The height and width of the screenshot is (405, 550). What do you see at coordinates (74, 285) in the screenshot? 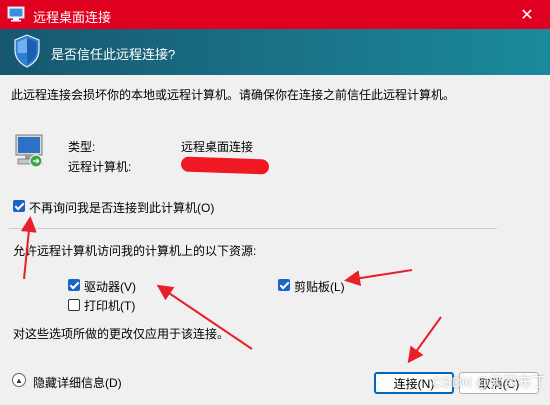
I see `drives-checkbox` at bounding box center [74, 285].